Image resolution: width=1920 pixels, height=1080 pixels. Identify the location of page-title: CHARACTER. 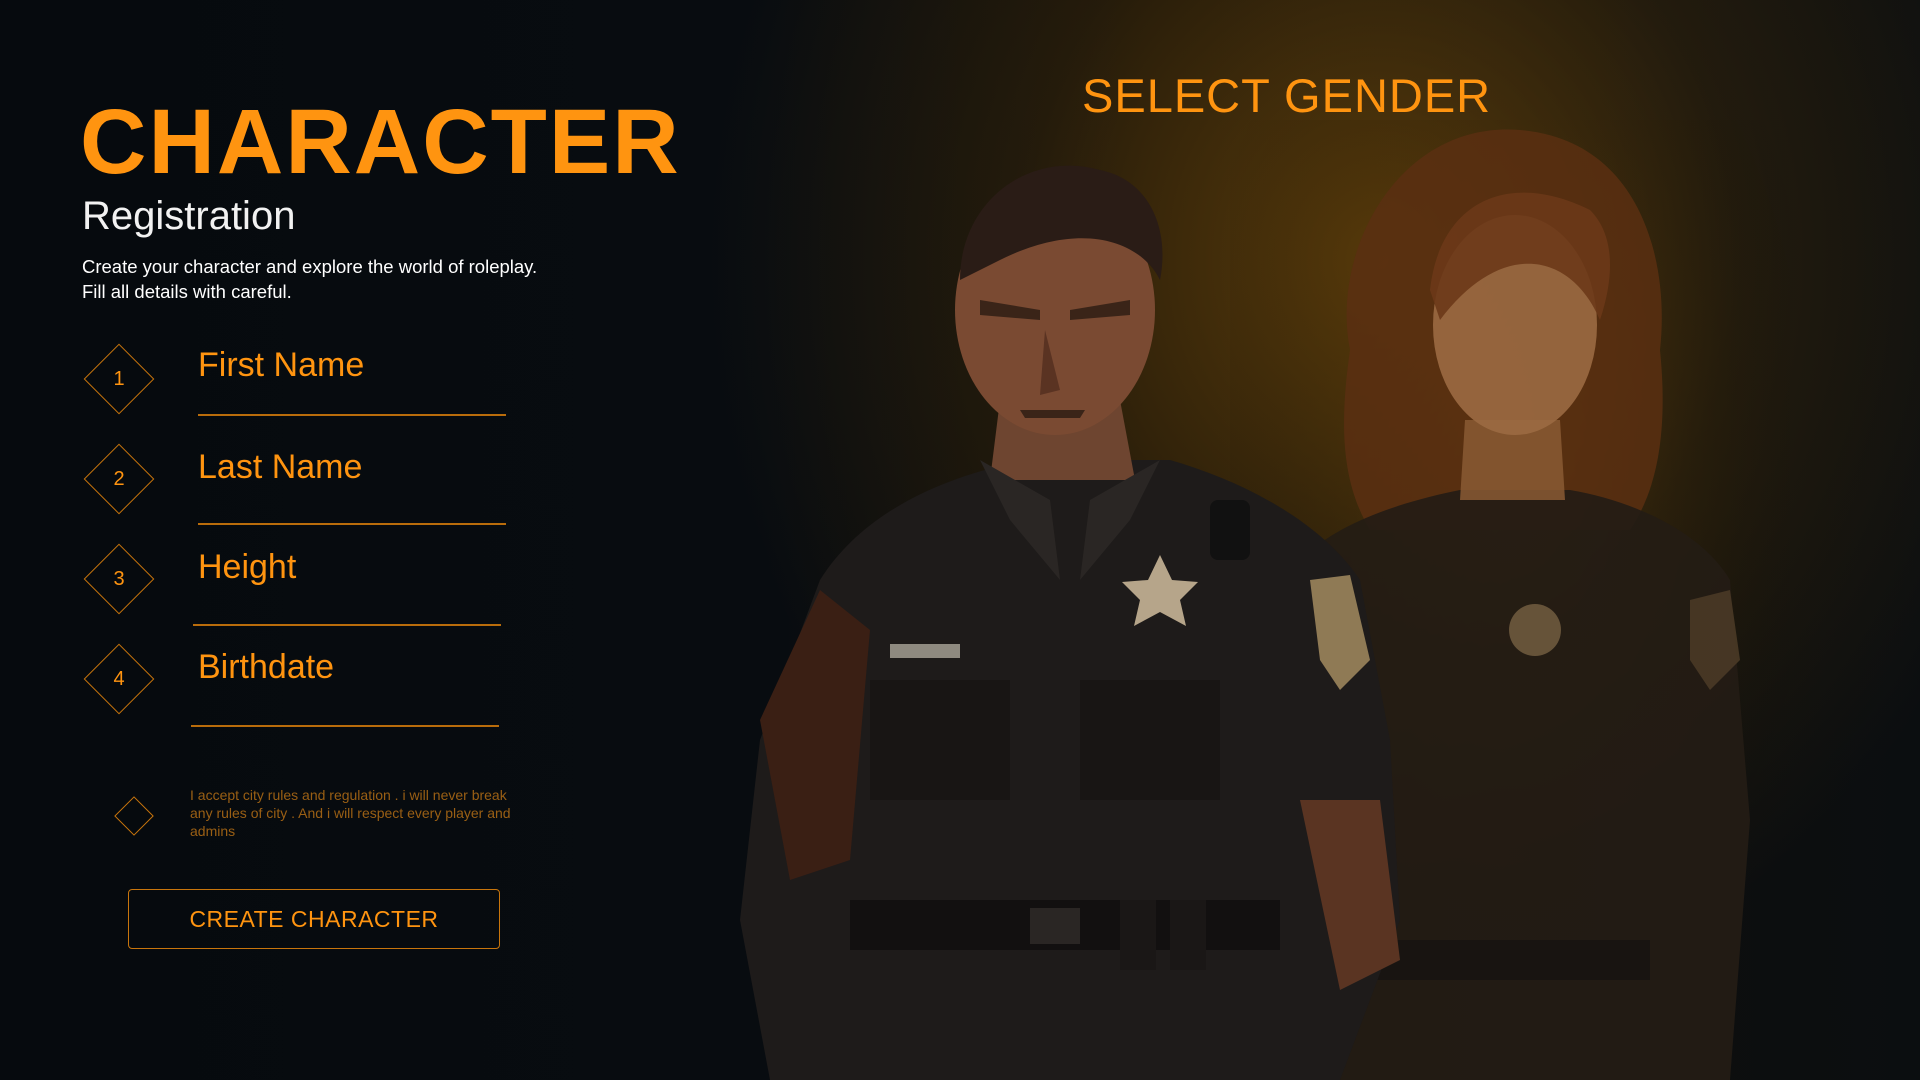
(380, 142).